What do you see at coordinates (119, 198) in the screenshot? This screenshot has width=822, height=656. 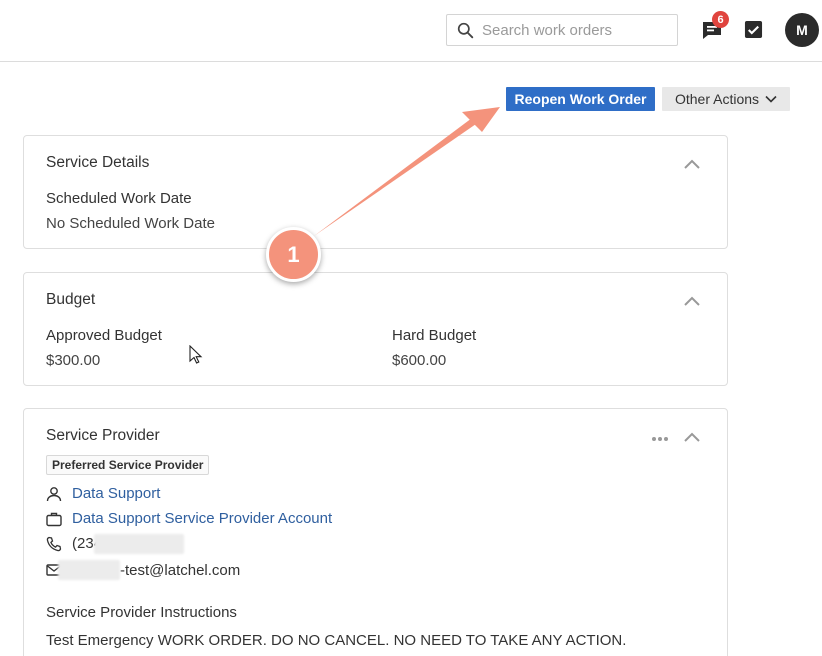 I see `scheduled-work-date-label: Scheduled Work Date` at bounding box center [119, 198].